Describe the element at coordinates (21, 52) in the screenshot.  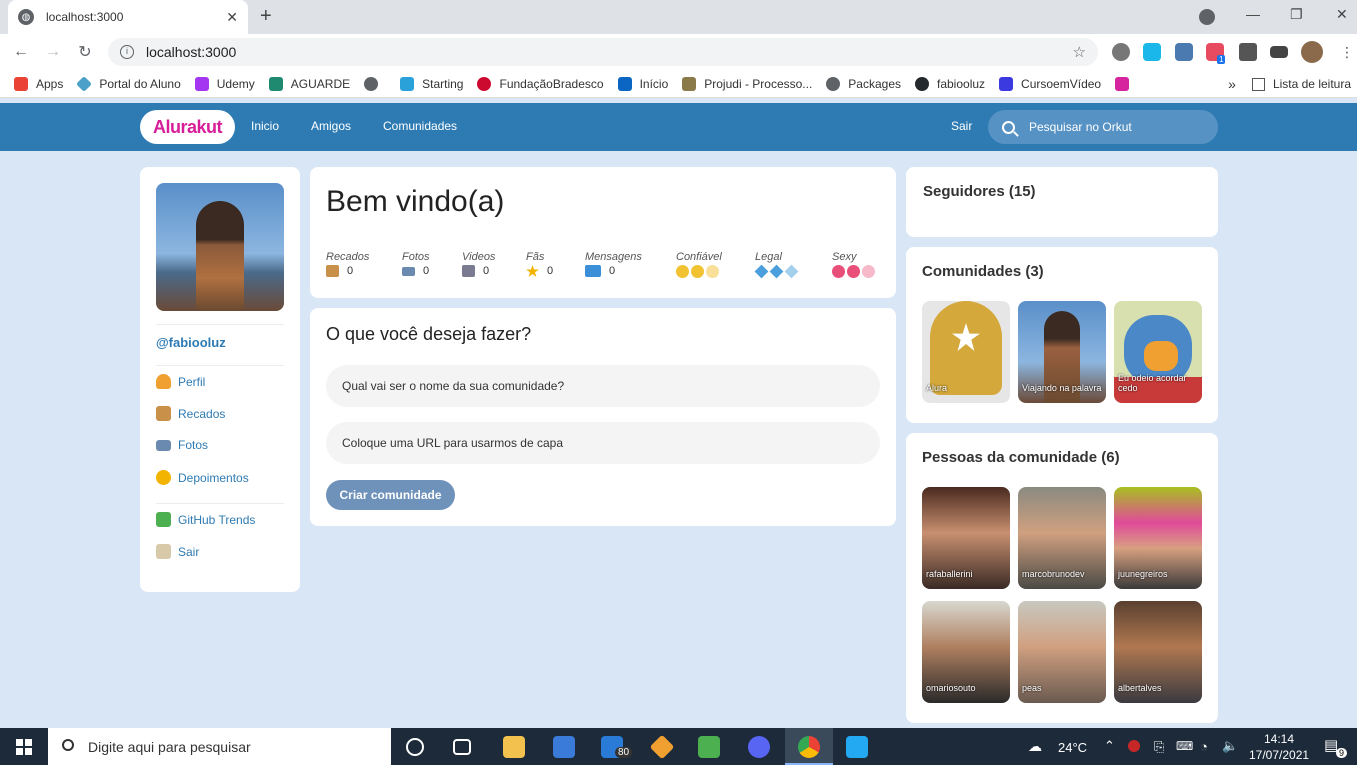
I see `back-button: ←` at that location.